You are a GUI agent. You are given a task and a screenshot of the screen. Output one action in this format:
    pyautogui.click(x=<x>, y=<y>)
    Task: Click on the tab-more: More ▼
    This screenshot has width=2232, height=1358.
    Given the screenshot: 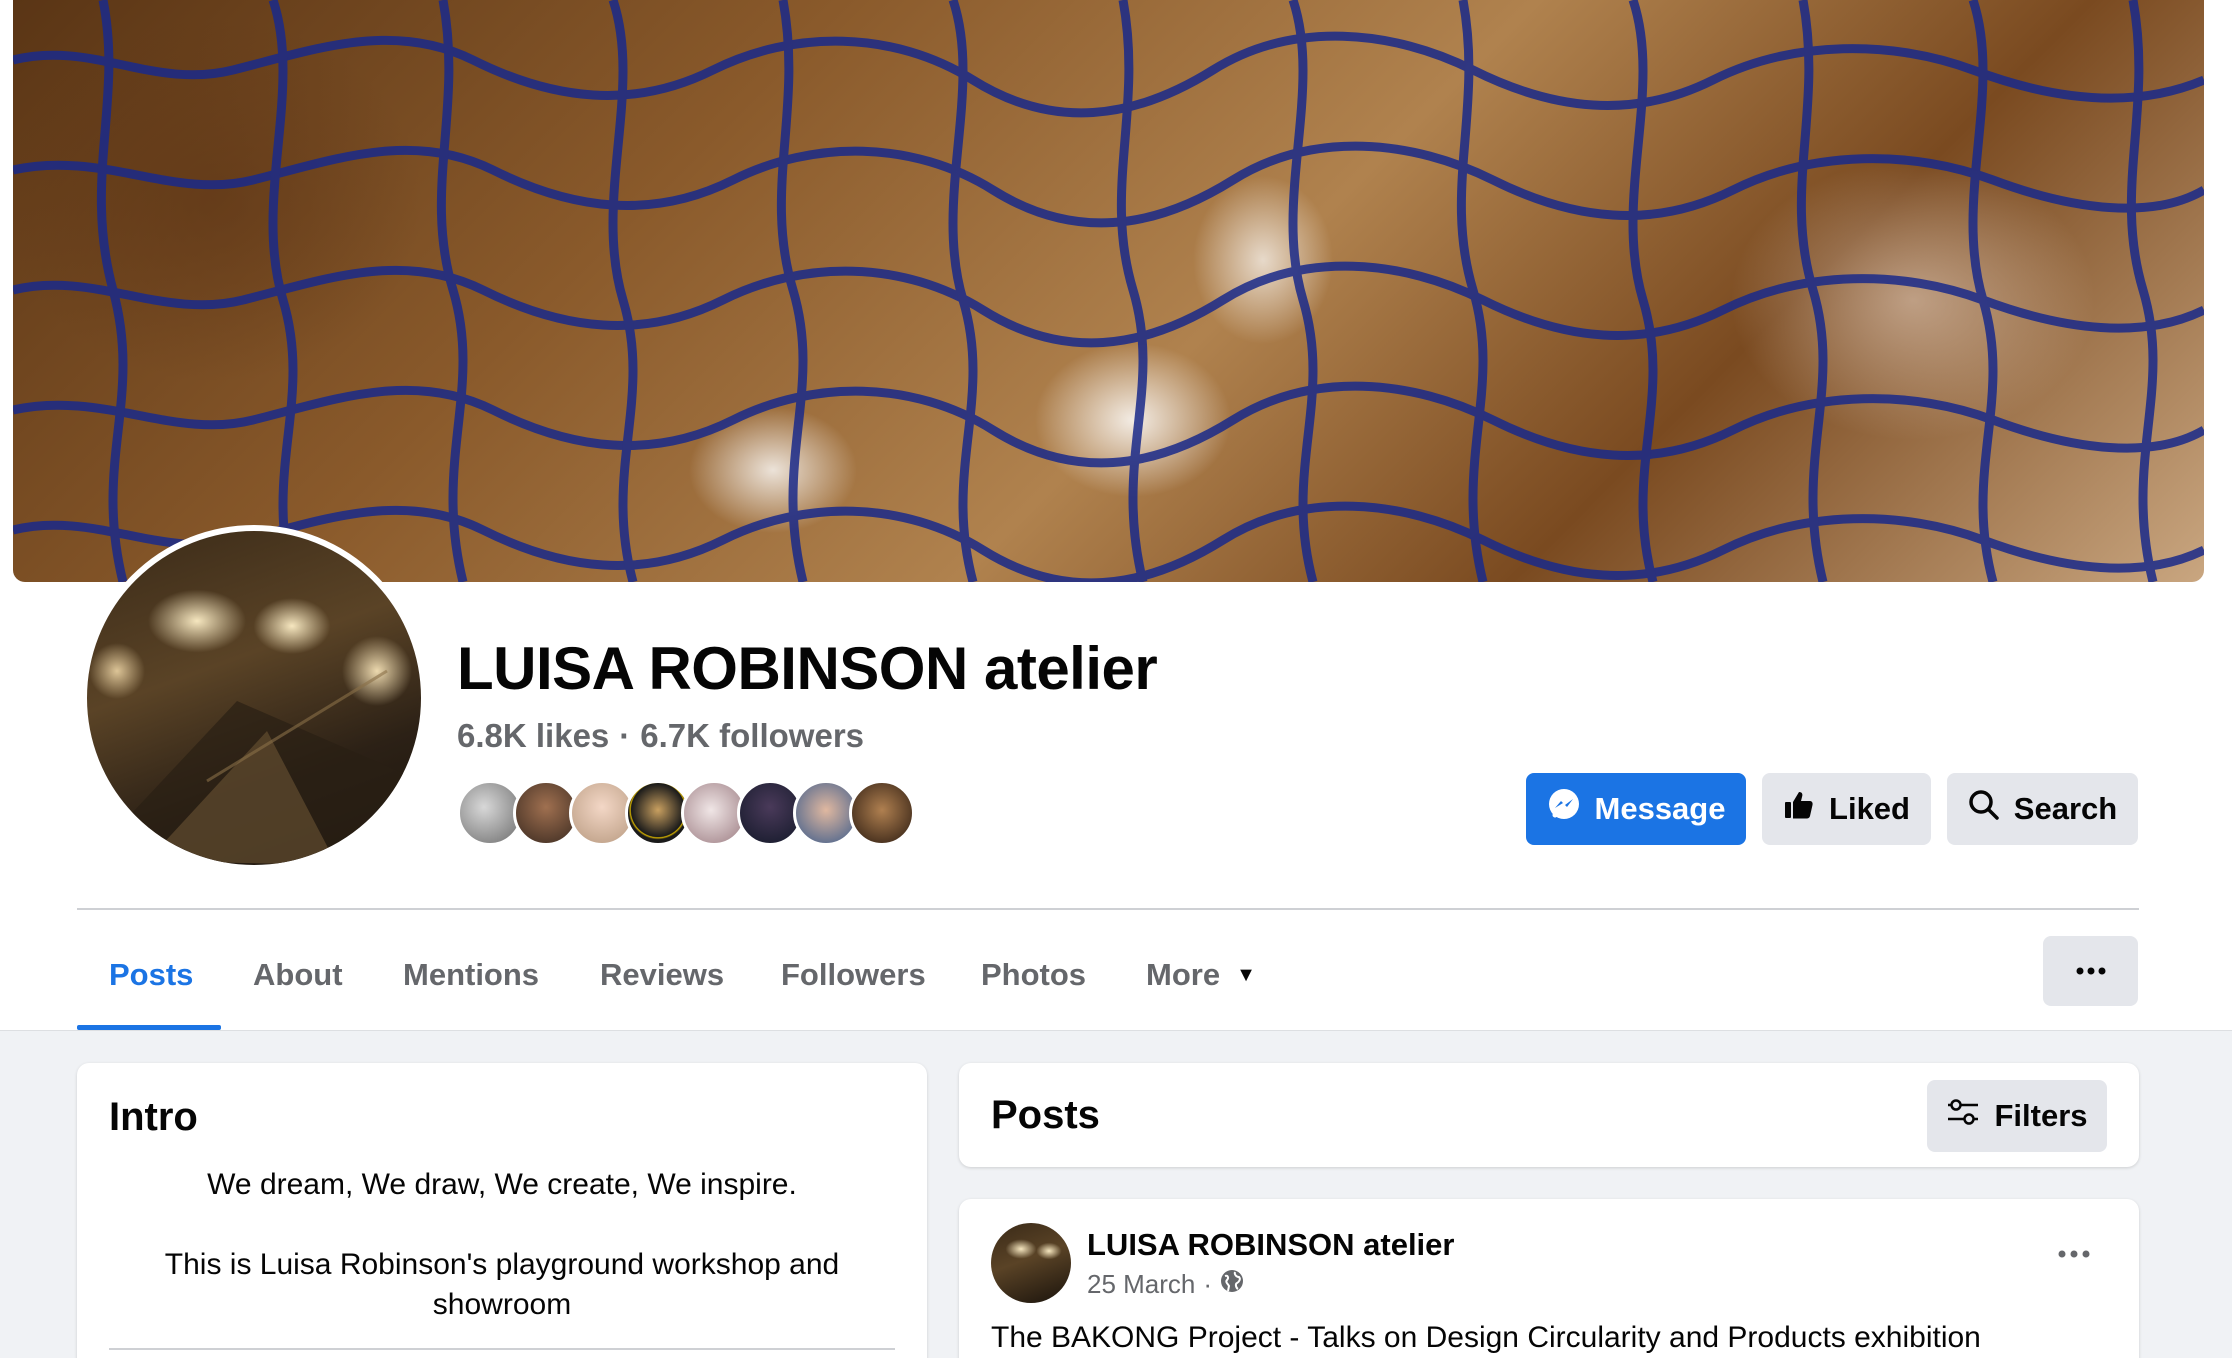 What is the action you would take?
    pyautogui.click(x=1201, y=975)
    